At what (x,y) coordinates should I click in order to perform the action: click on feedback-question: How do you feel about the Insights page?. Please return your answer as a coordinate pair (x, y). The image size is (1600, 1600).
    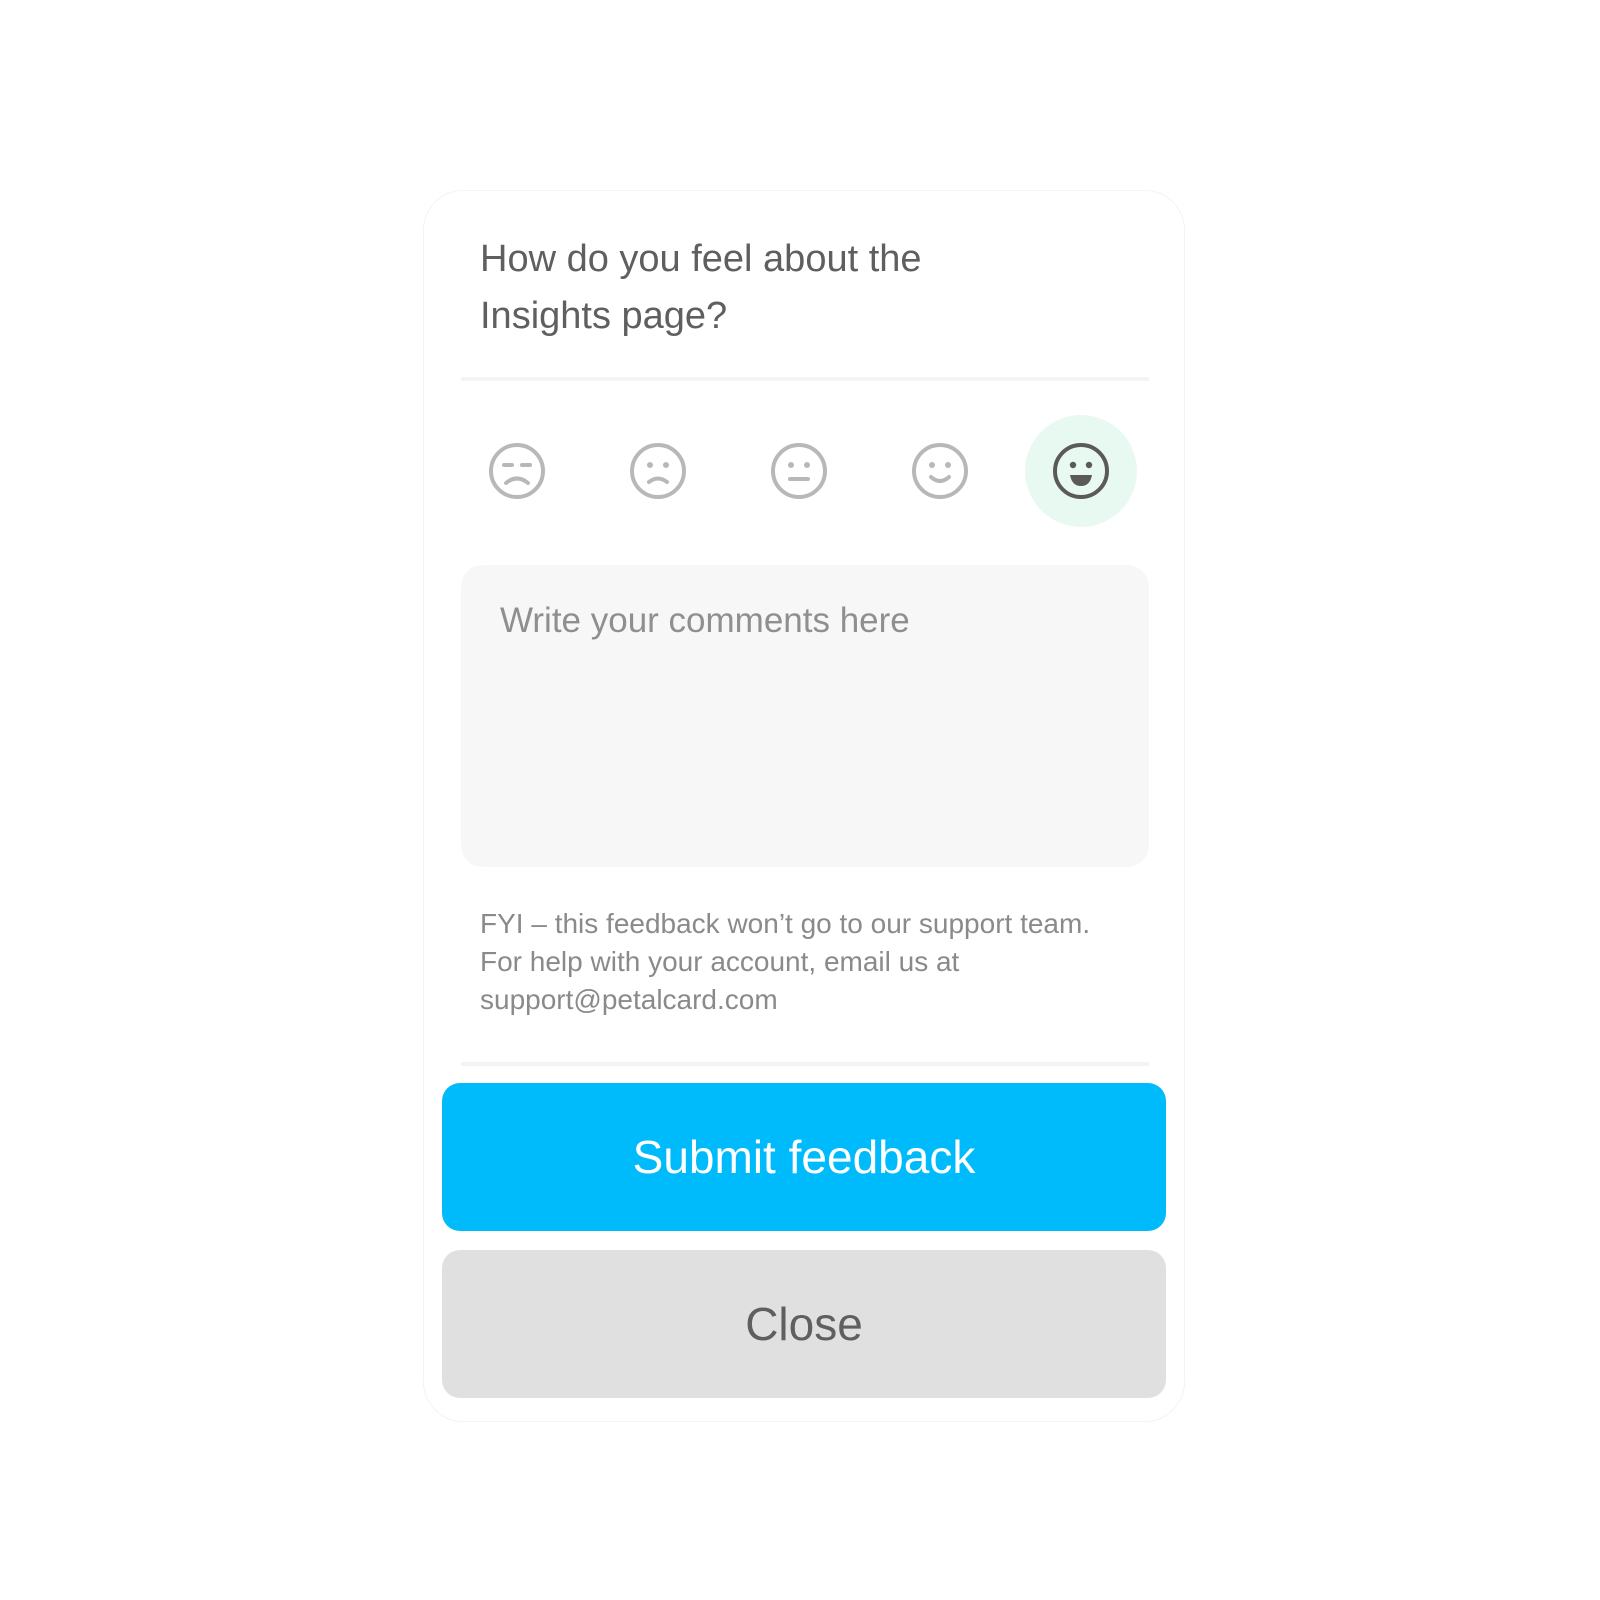
    Looking at the image, I should click on (701, 287).